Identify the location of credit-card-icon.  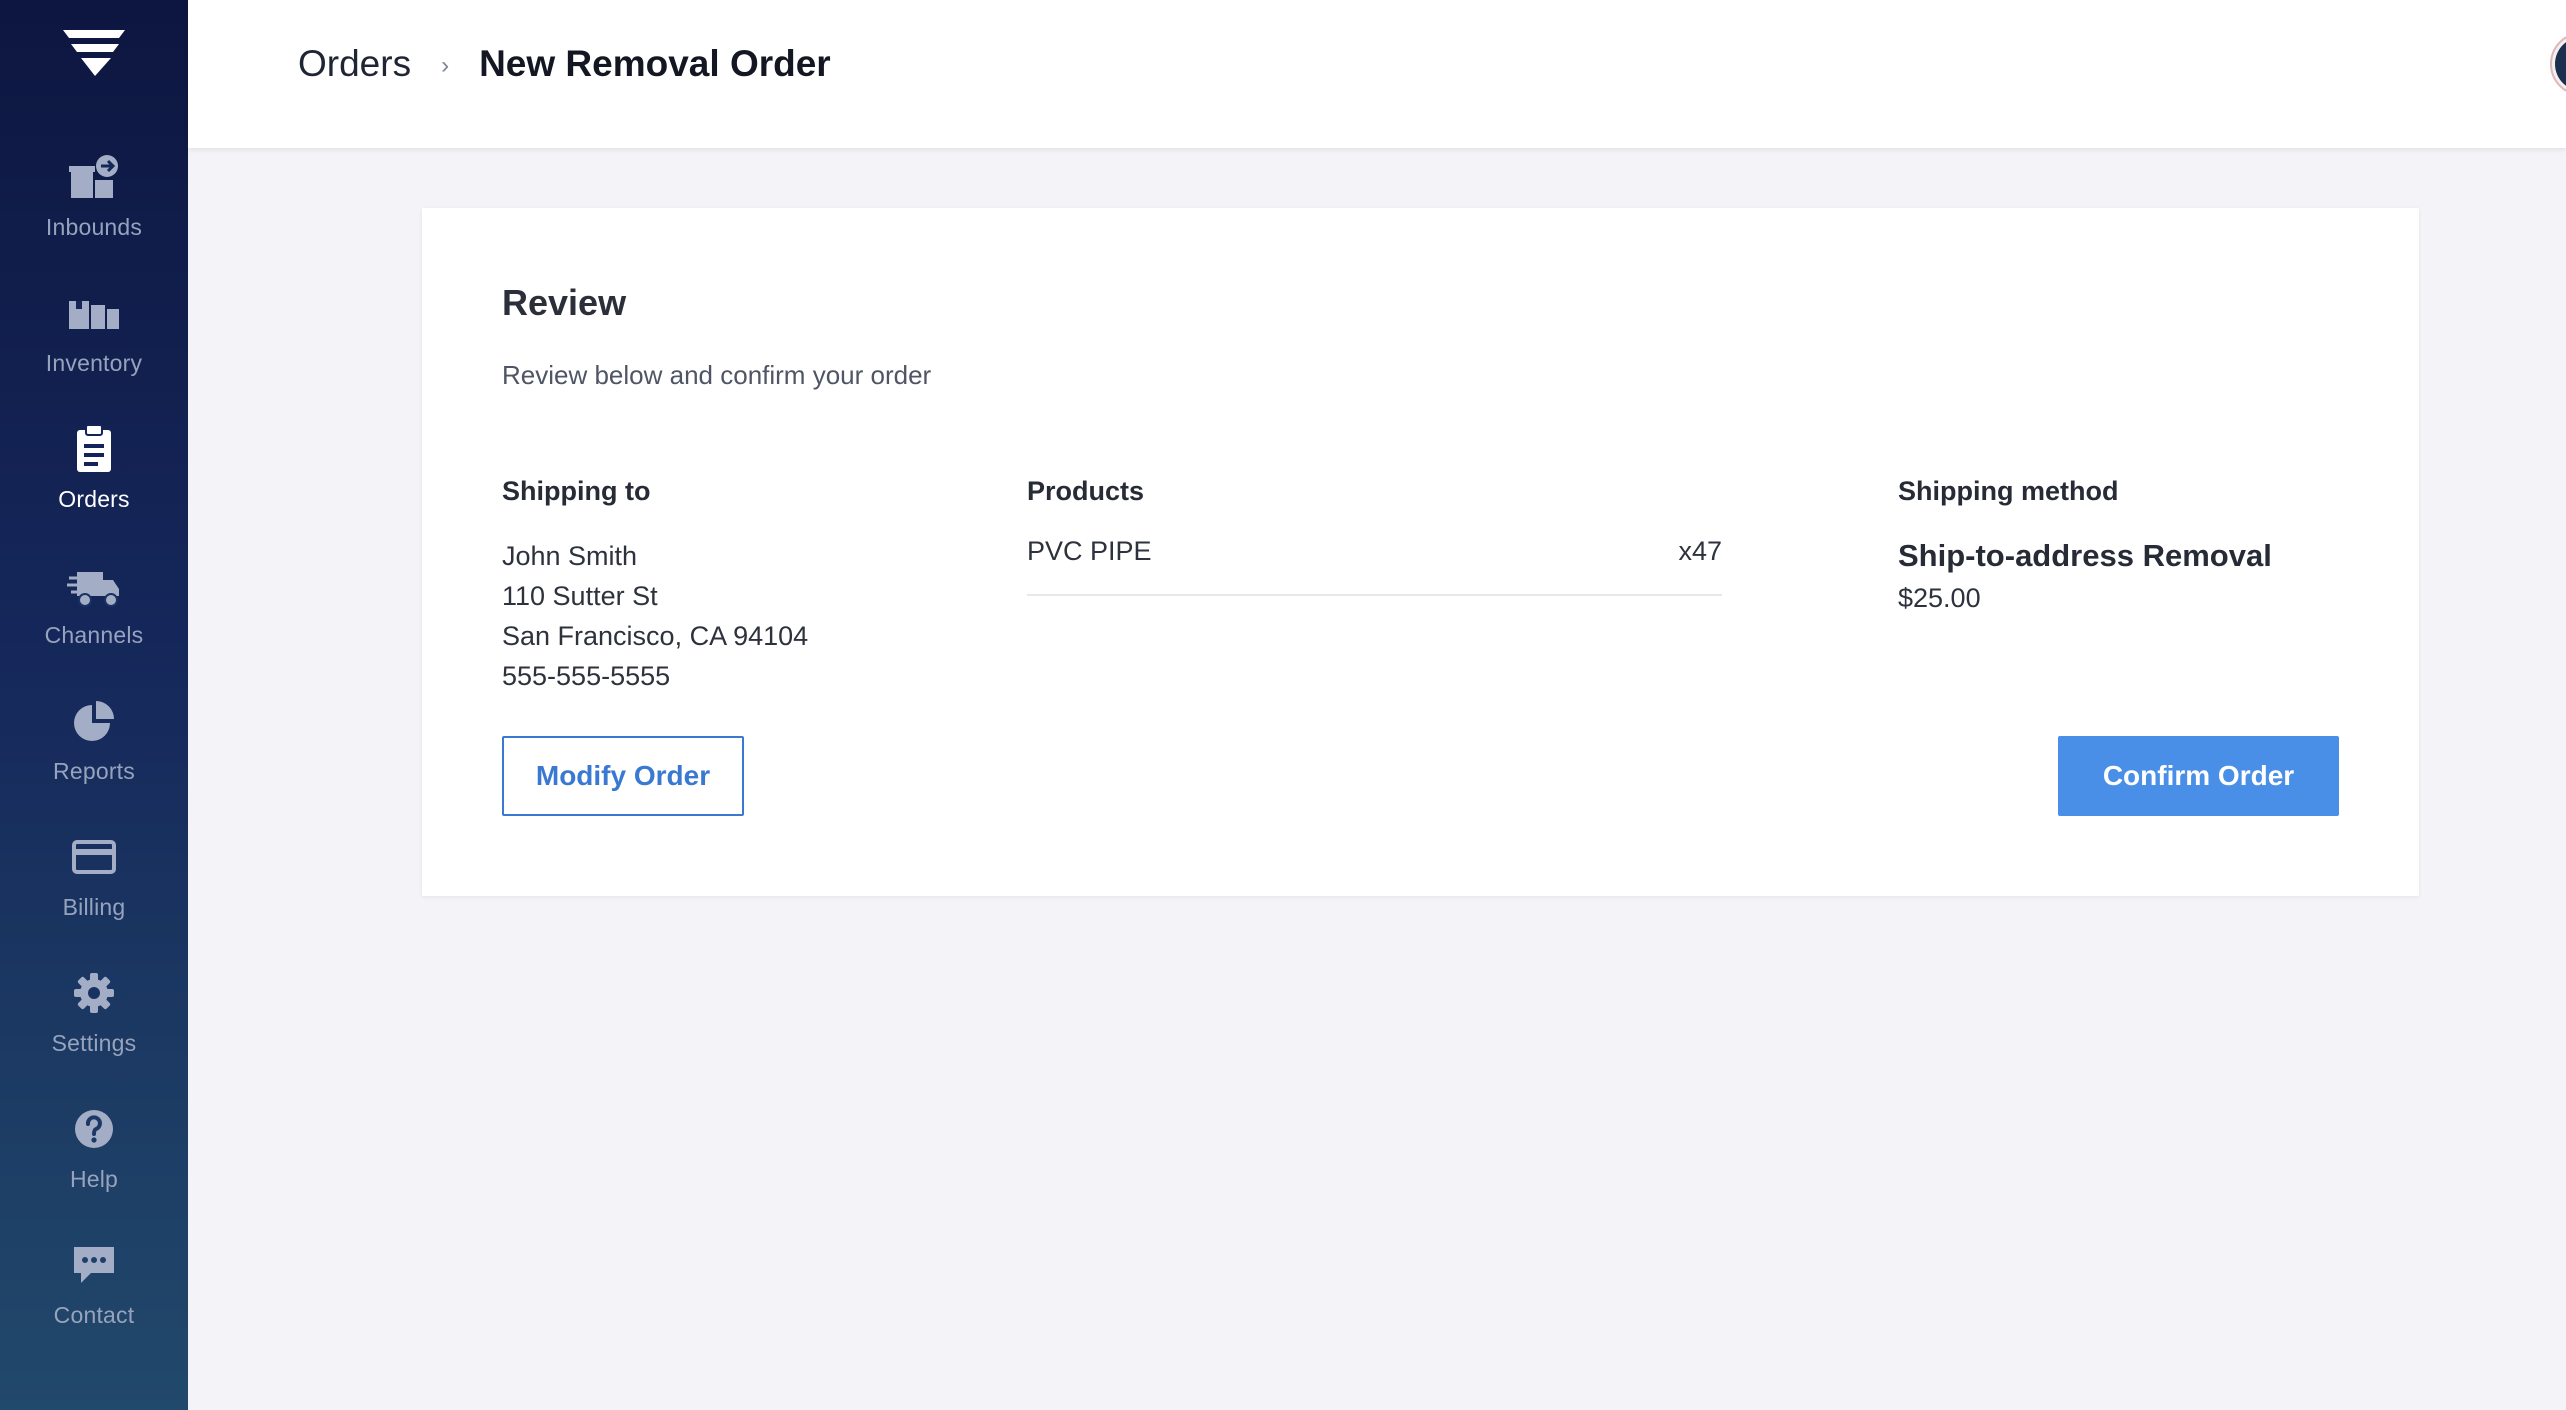
(94, 857).